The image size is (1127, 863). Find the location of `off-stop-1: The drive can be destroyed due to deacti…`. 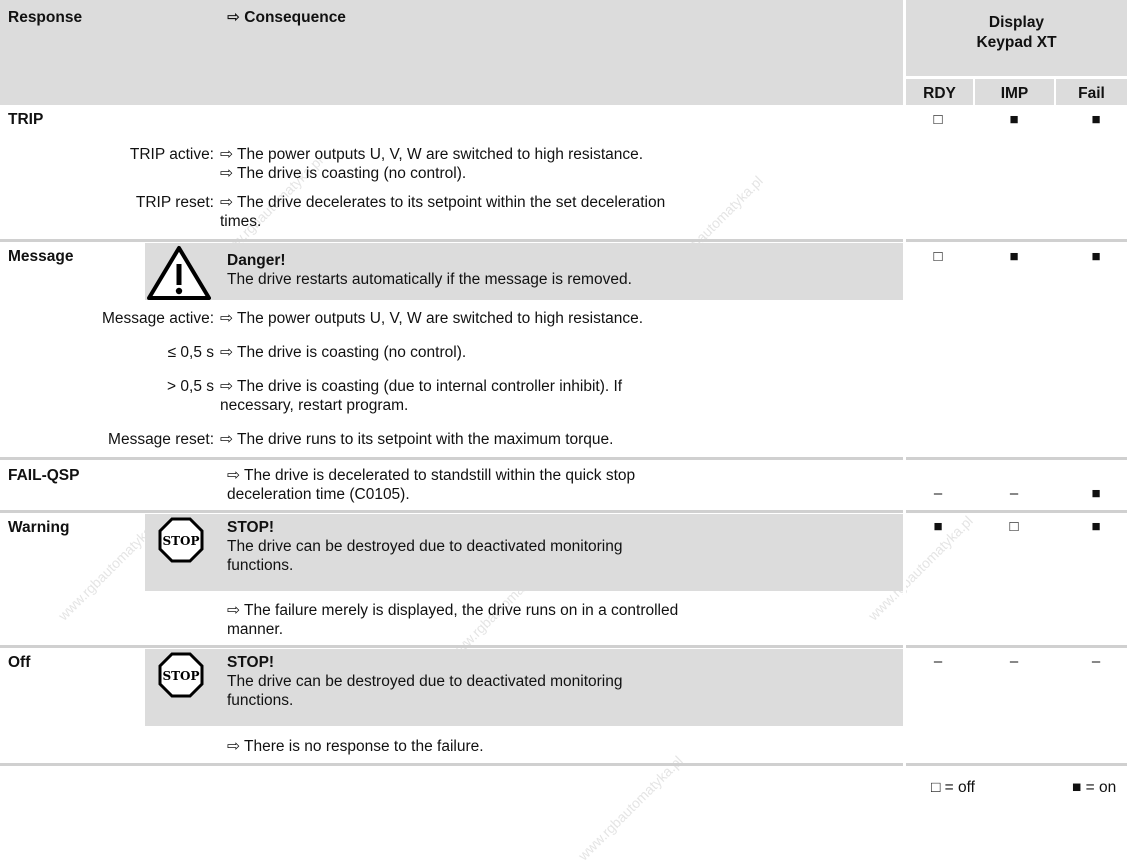

off-stop-1: The drive can be destroyed due to deacti… is located at coordinates (425, 681).